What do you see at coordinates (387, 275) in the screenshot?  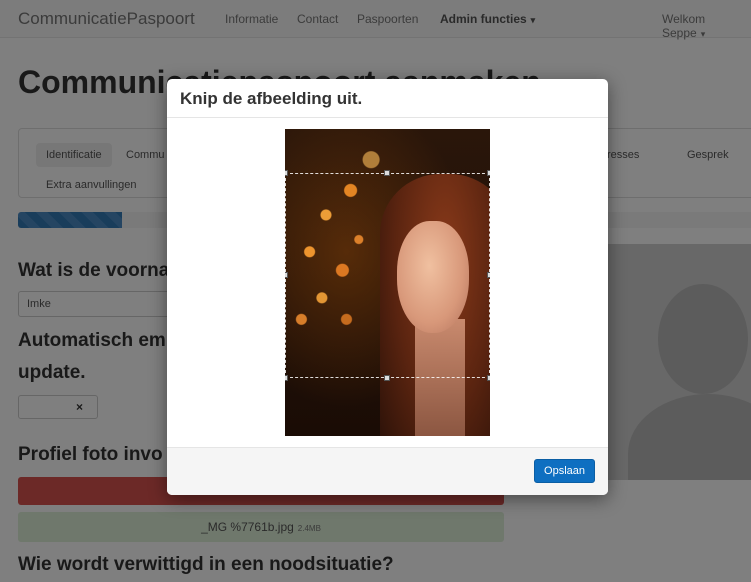 I see `crop-selection` at bounding box center [387, 275].